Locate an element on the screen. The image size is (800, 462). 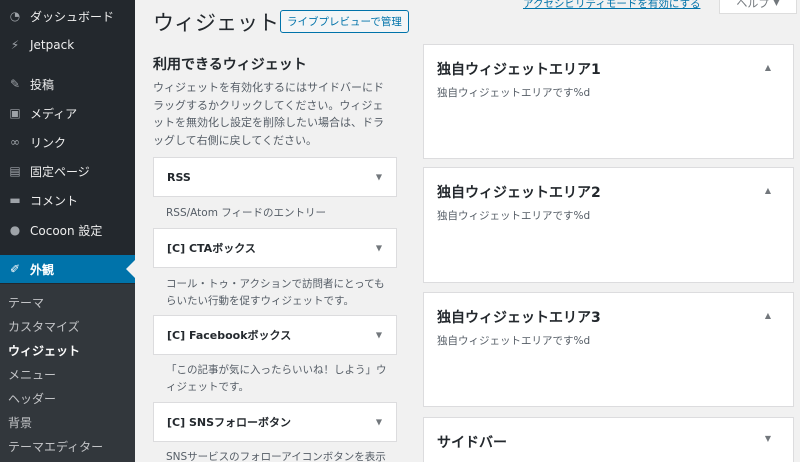
widget-area-title: 独自ウィジェットエリア1 is located at coordinates (519, 70).